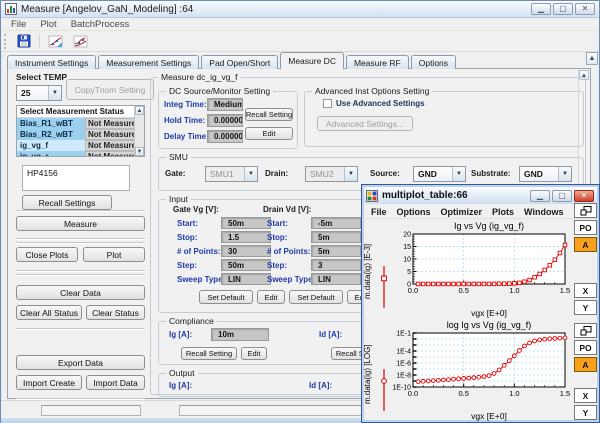  What do you see at coordinates (185, 120) in the screenshot?
I see `dc-row-label: Hold Time:` at bounding box center [185, 120].